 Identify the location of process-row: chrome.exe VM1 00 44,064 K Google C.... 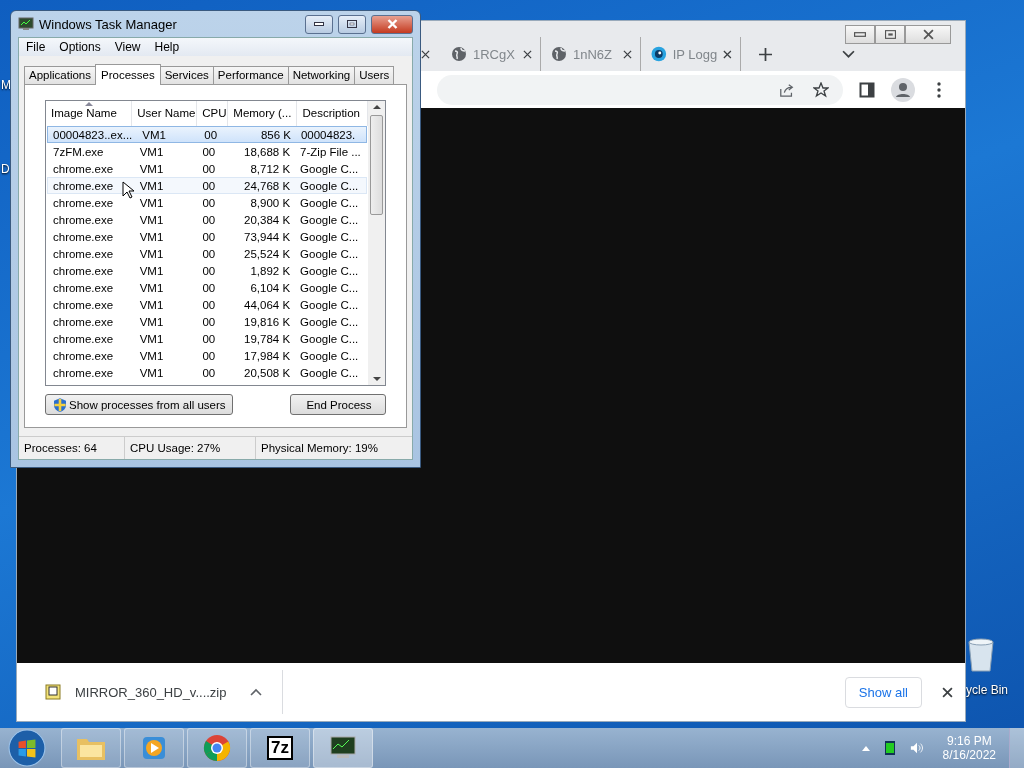
(207, 304).